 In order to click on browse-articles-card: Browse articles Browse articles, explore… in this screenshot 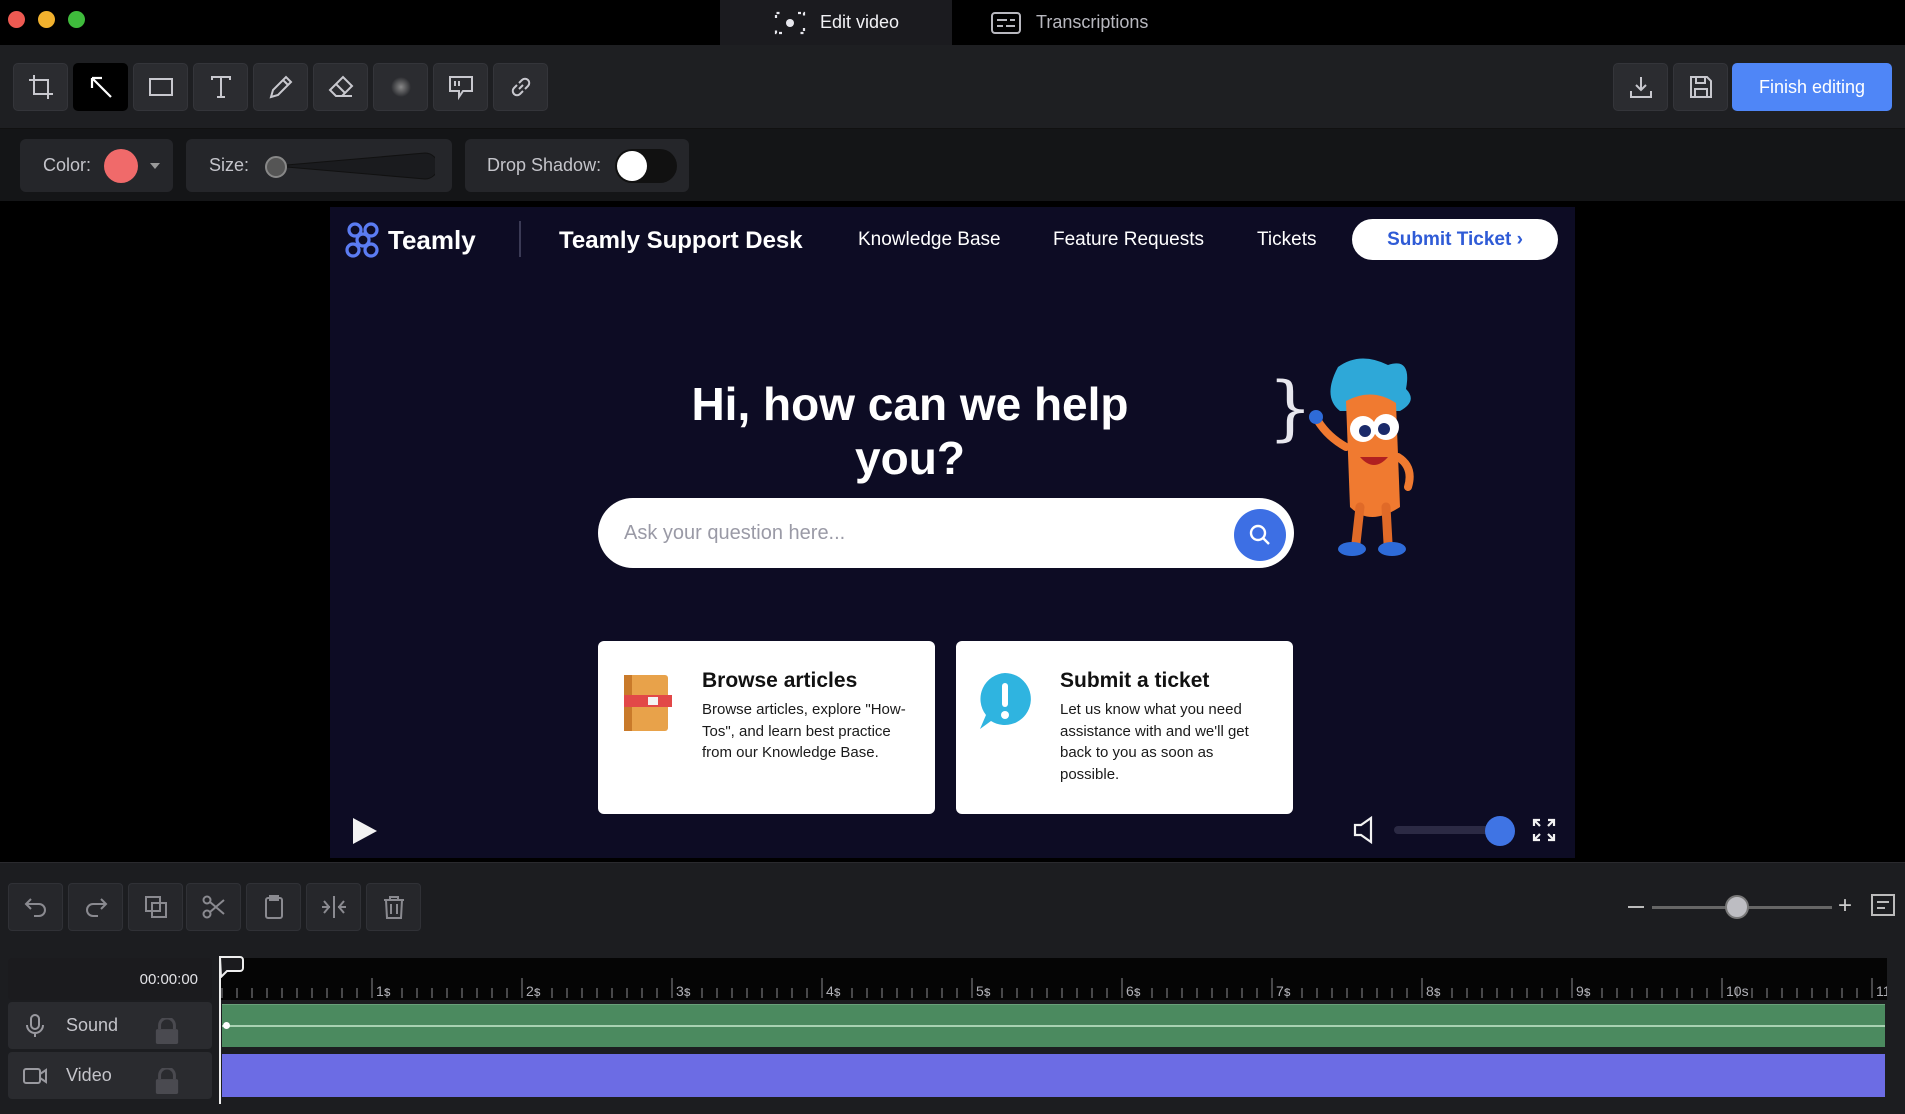, I will do `click(766, 727)`.